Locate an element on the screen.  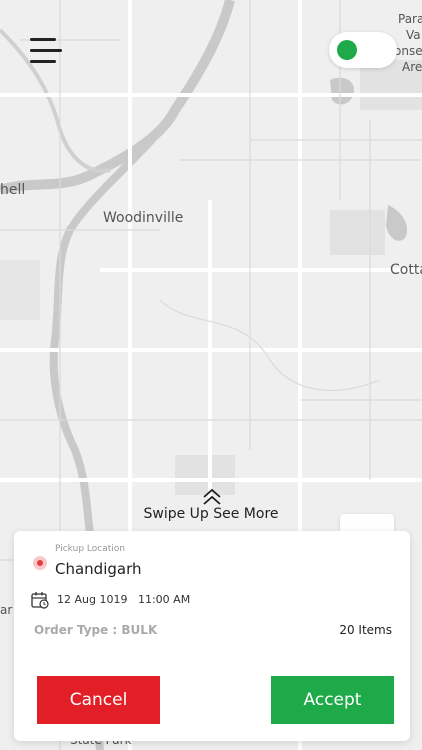
order-type: Order Type : BULK is located at coordinates (96, 630).